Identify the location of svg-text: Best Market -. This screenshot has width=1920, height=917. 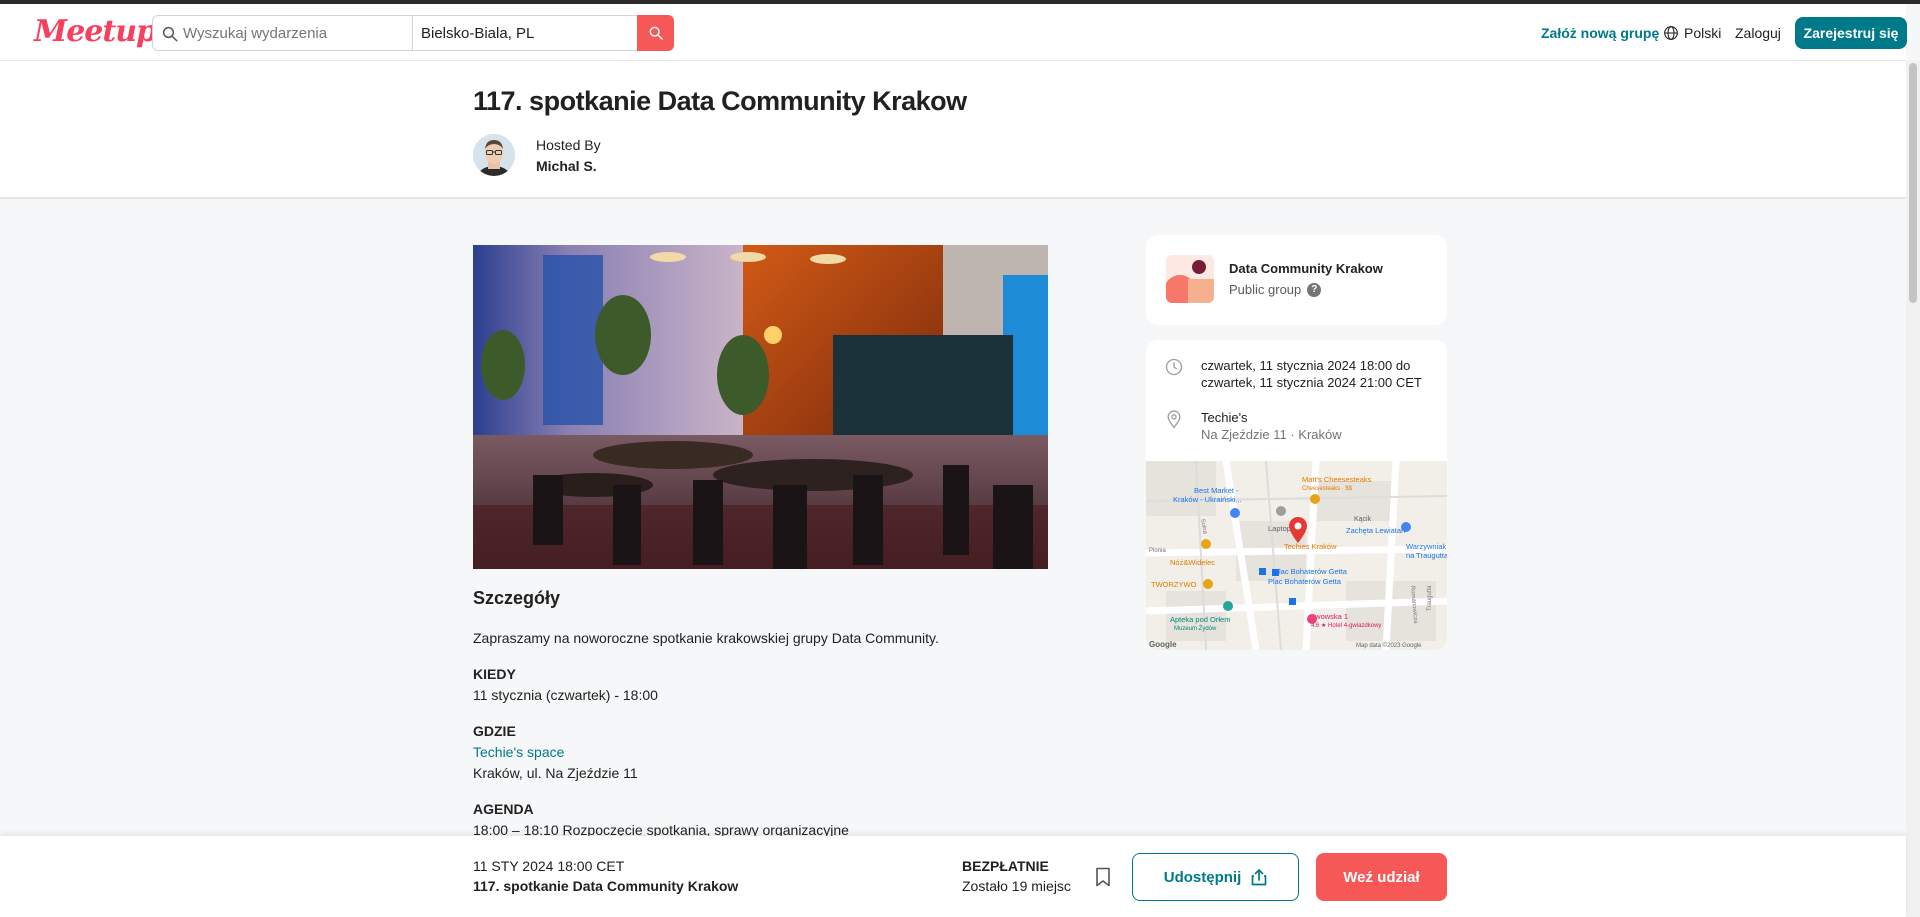
(1216, 490).